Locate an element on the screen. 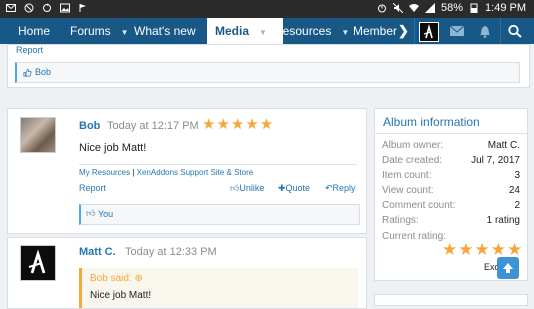 This screenshot has height=309, width=534. mail-icon is located at coordinates (457, 31).